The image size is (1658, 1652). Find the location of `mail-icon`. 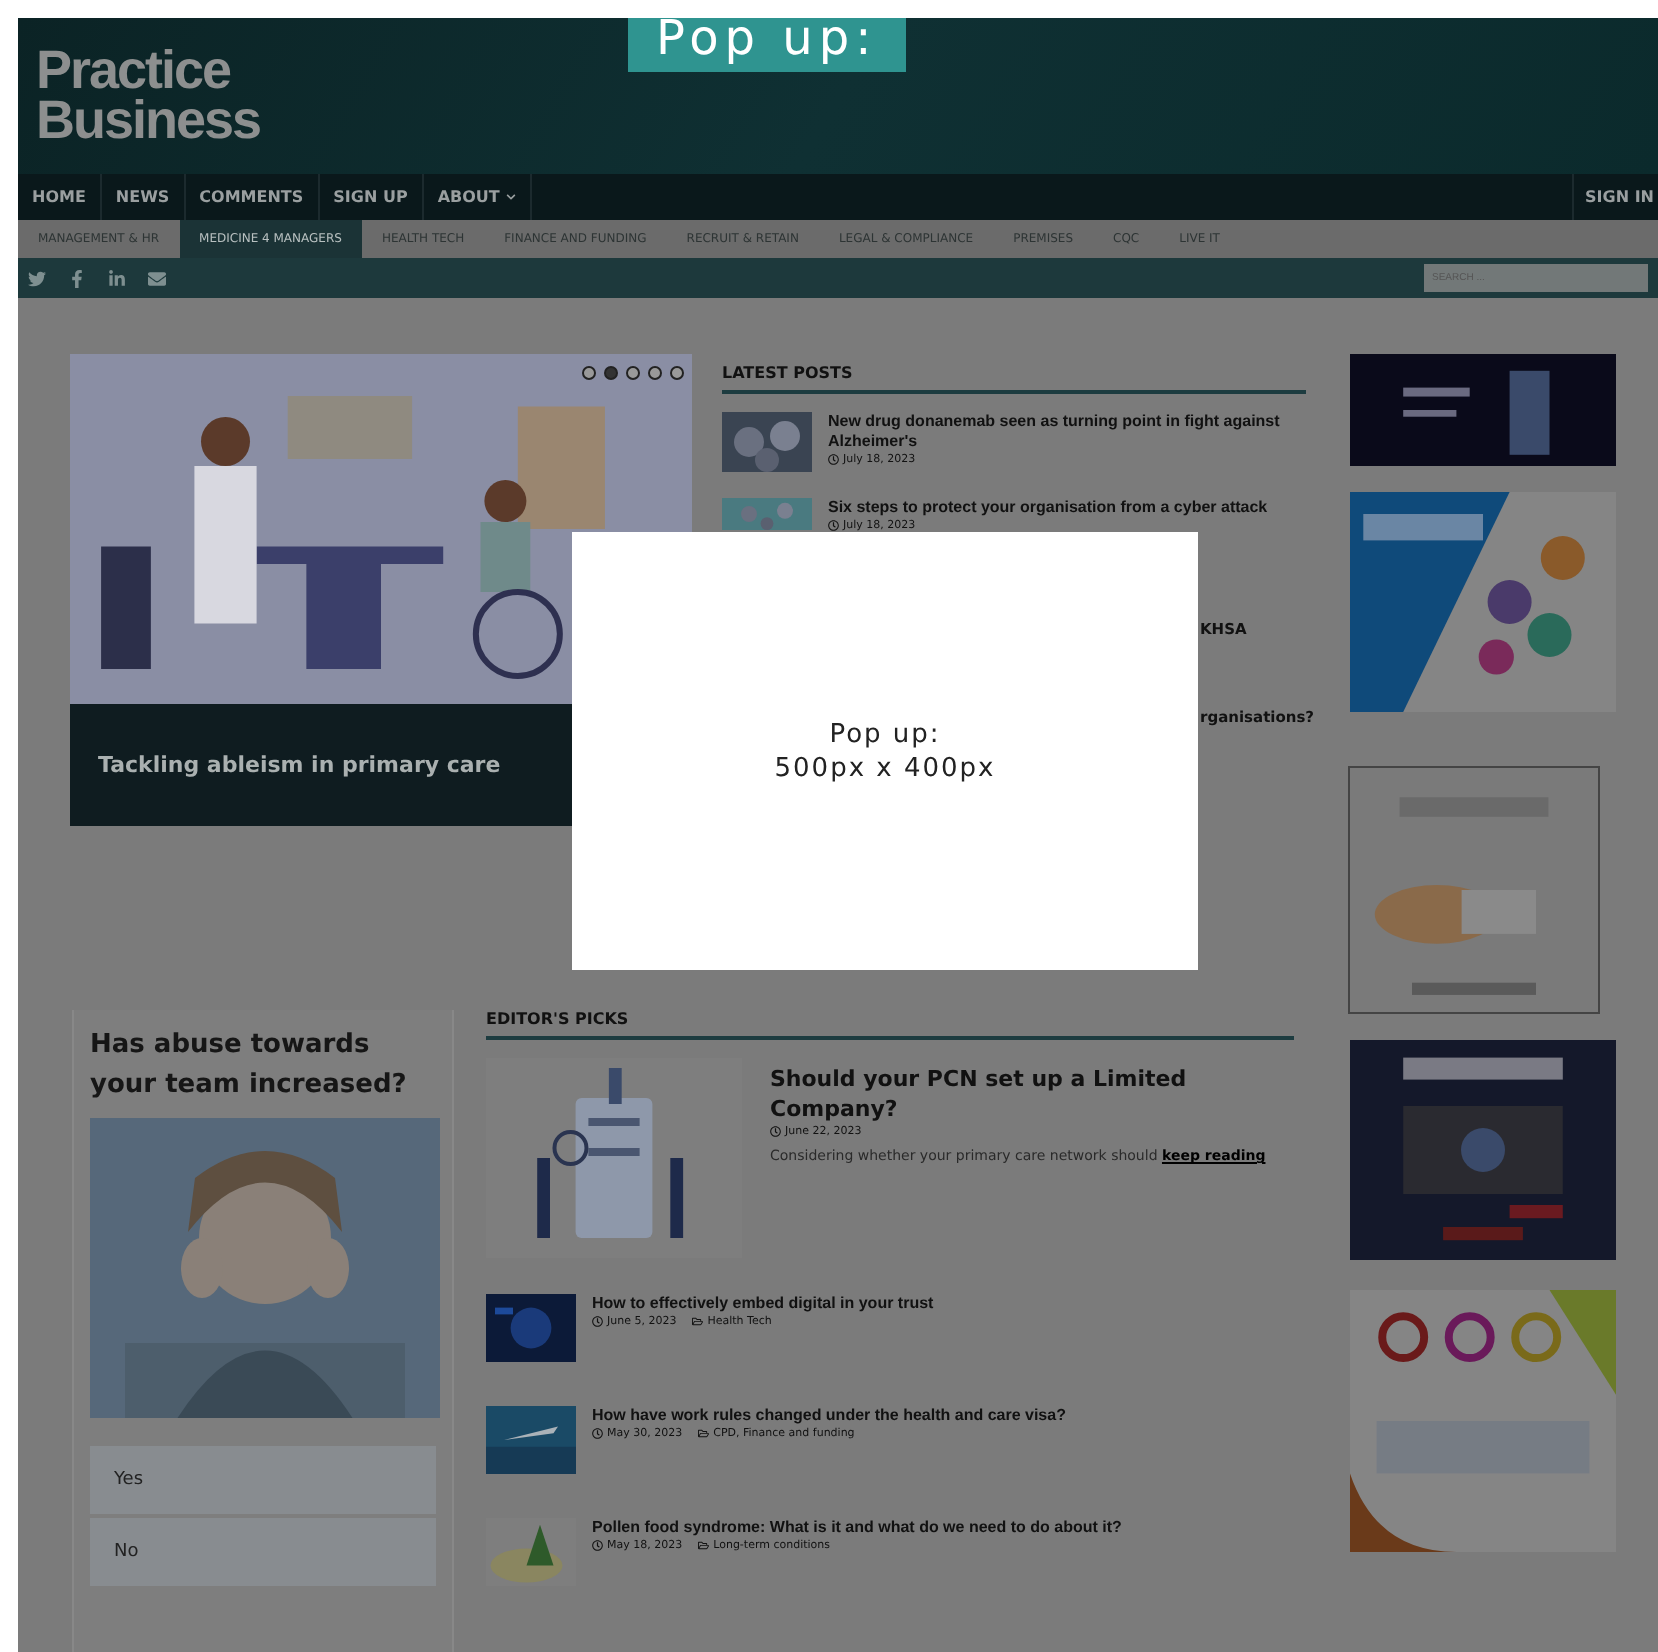

mail-icon is located at coordinates (157, 278).